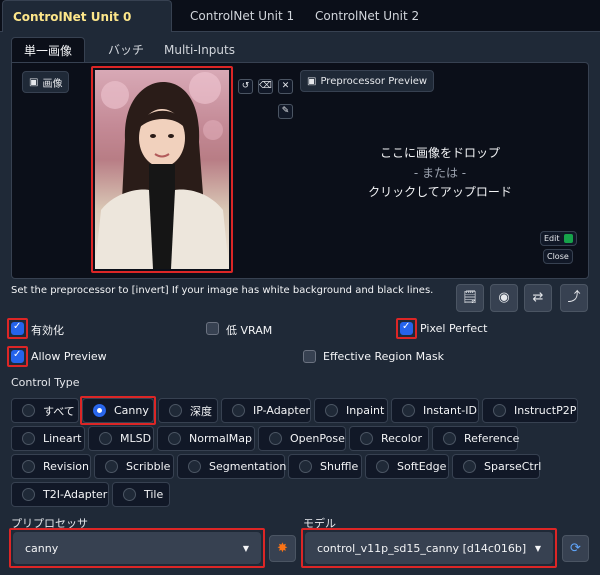 This screenshot has width=600, height=575. What do you see at coordinates (245, 86) in the screenshot?
I see `undo-icon: ↺` at bounding box center [245, 86].